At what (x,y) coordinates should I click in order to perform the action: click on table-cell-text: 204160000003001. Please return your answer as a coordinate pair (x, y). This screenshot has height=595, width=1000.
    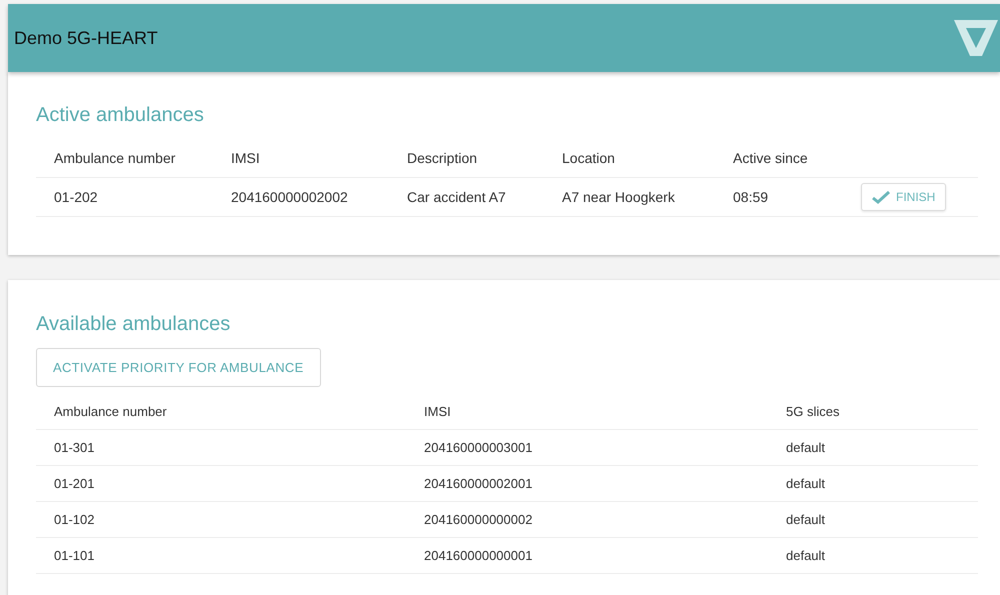
    Looking at the image, I should click on (479, 447).